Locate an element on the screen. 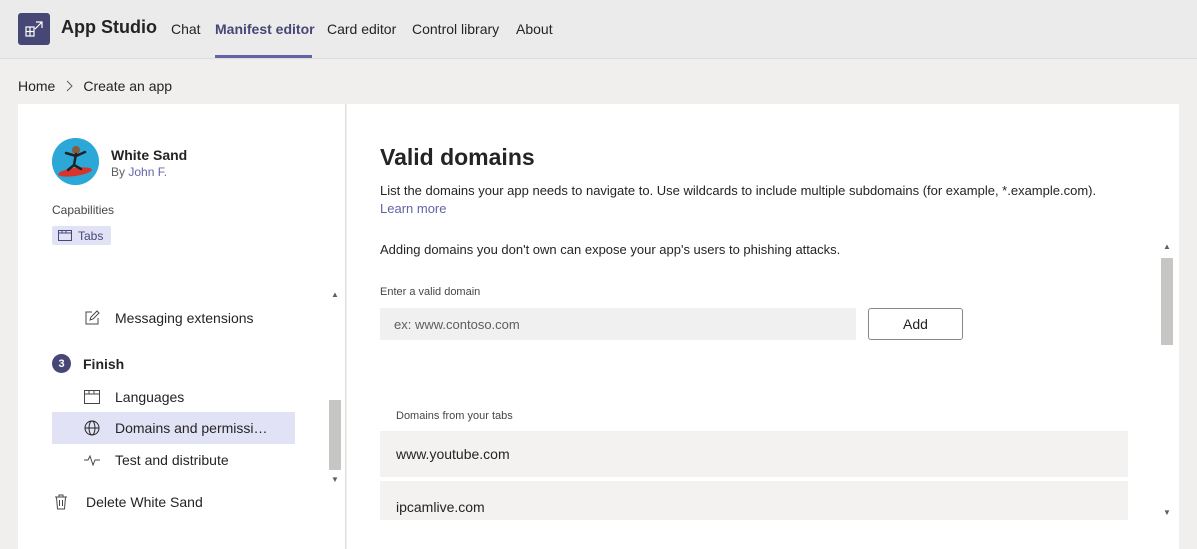 The height and width of the screenshot is (549, 1197). domain-input-label: Enter a valid domain is located at coordinates (430, 292).